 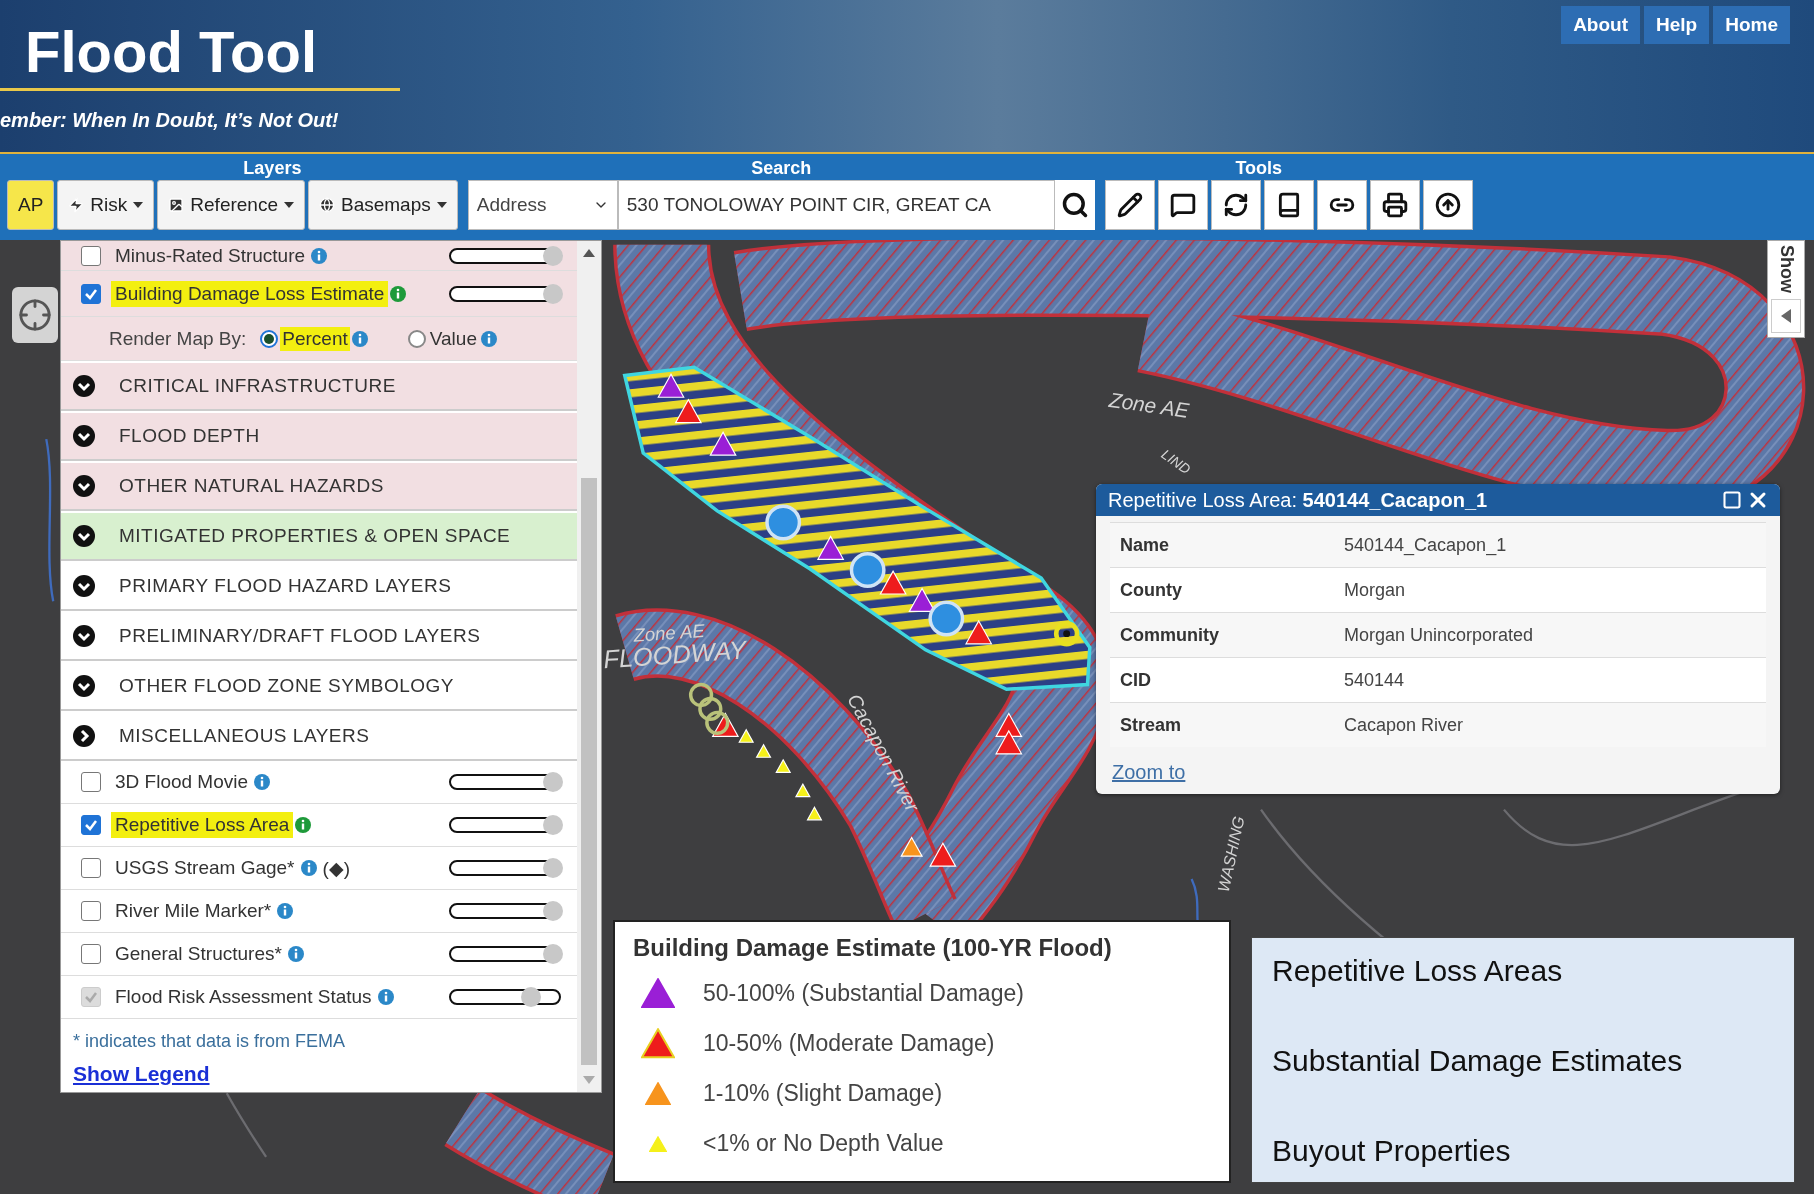 What do you see at coordinates (1074, 205) in the screenshot?
I see `search-button` at bounding box center [1074, 205].